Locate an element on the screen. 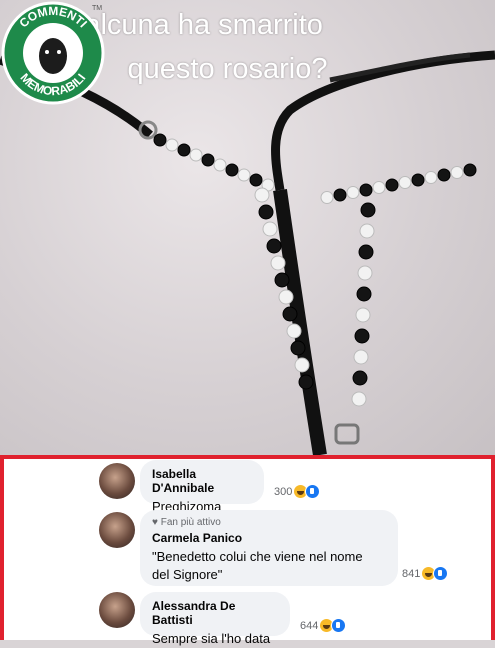 The width and height of the screenshot is (495, 648). commenti-memorabili-logo: COMMENTI MEMORABILI TM is located at coordinates (53, 53).